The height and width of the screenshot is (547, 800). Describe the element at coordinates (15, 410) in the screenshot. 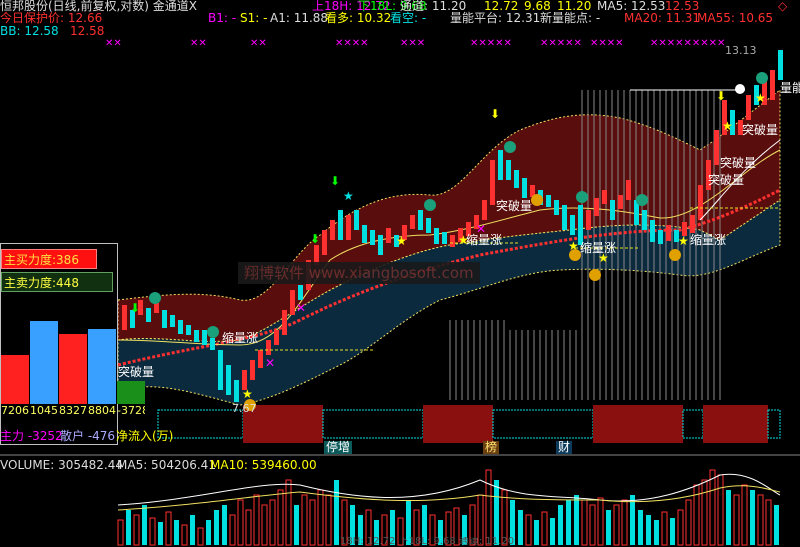

I see `force-bar-value: 7206` at that location.